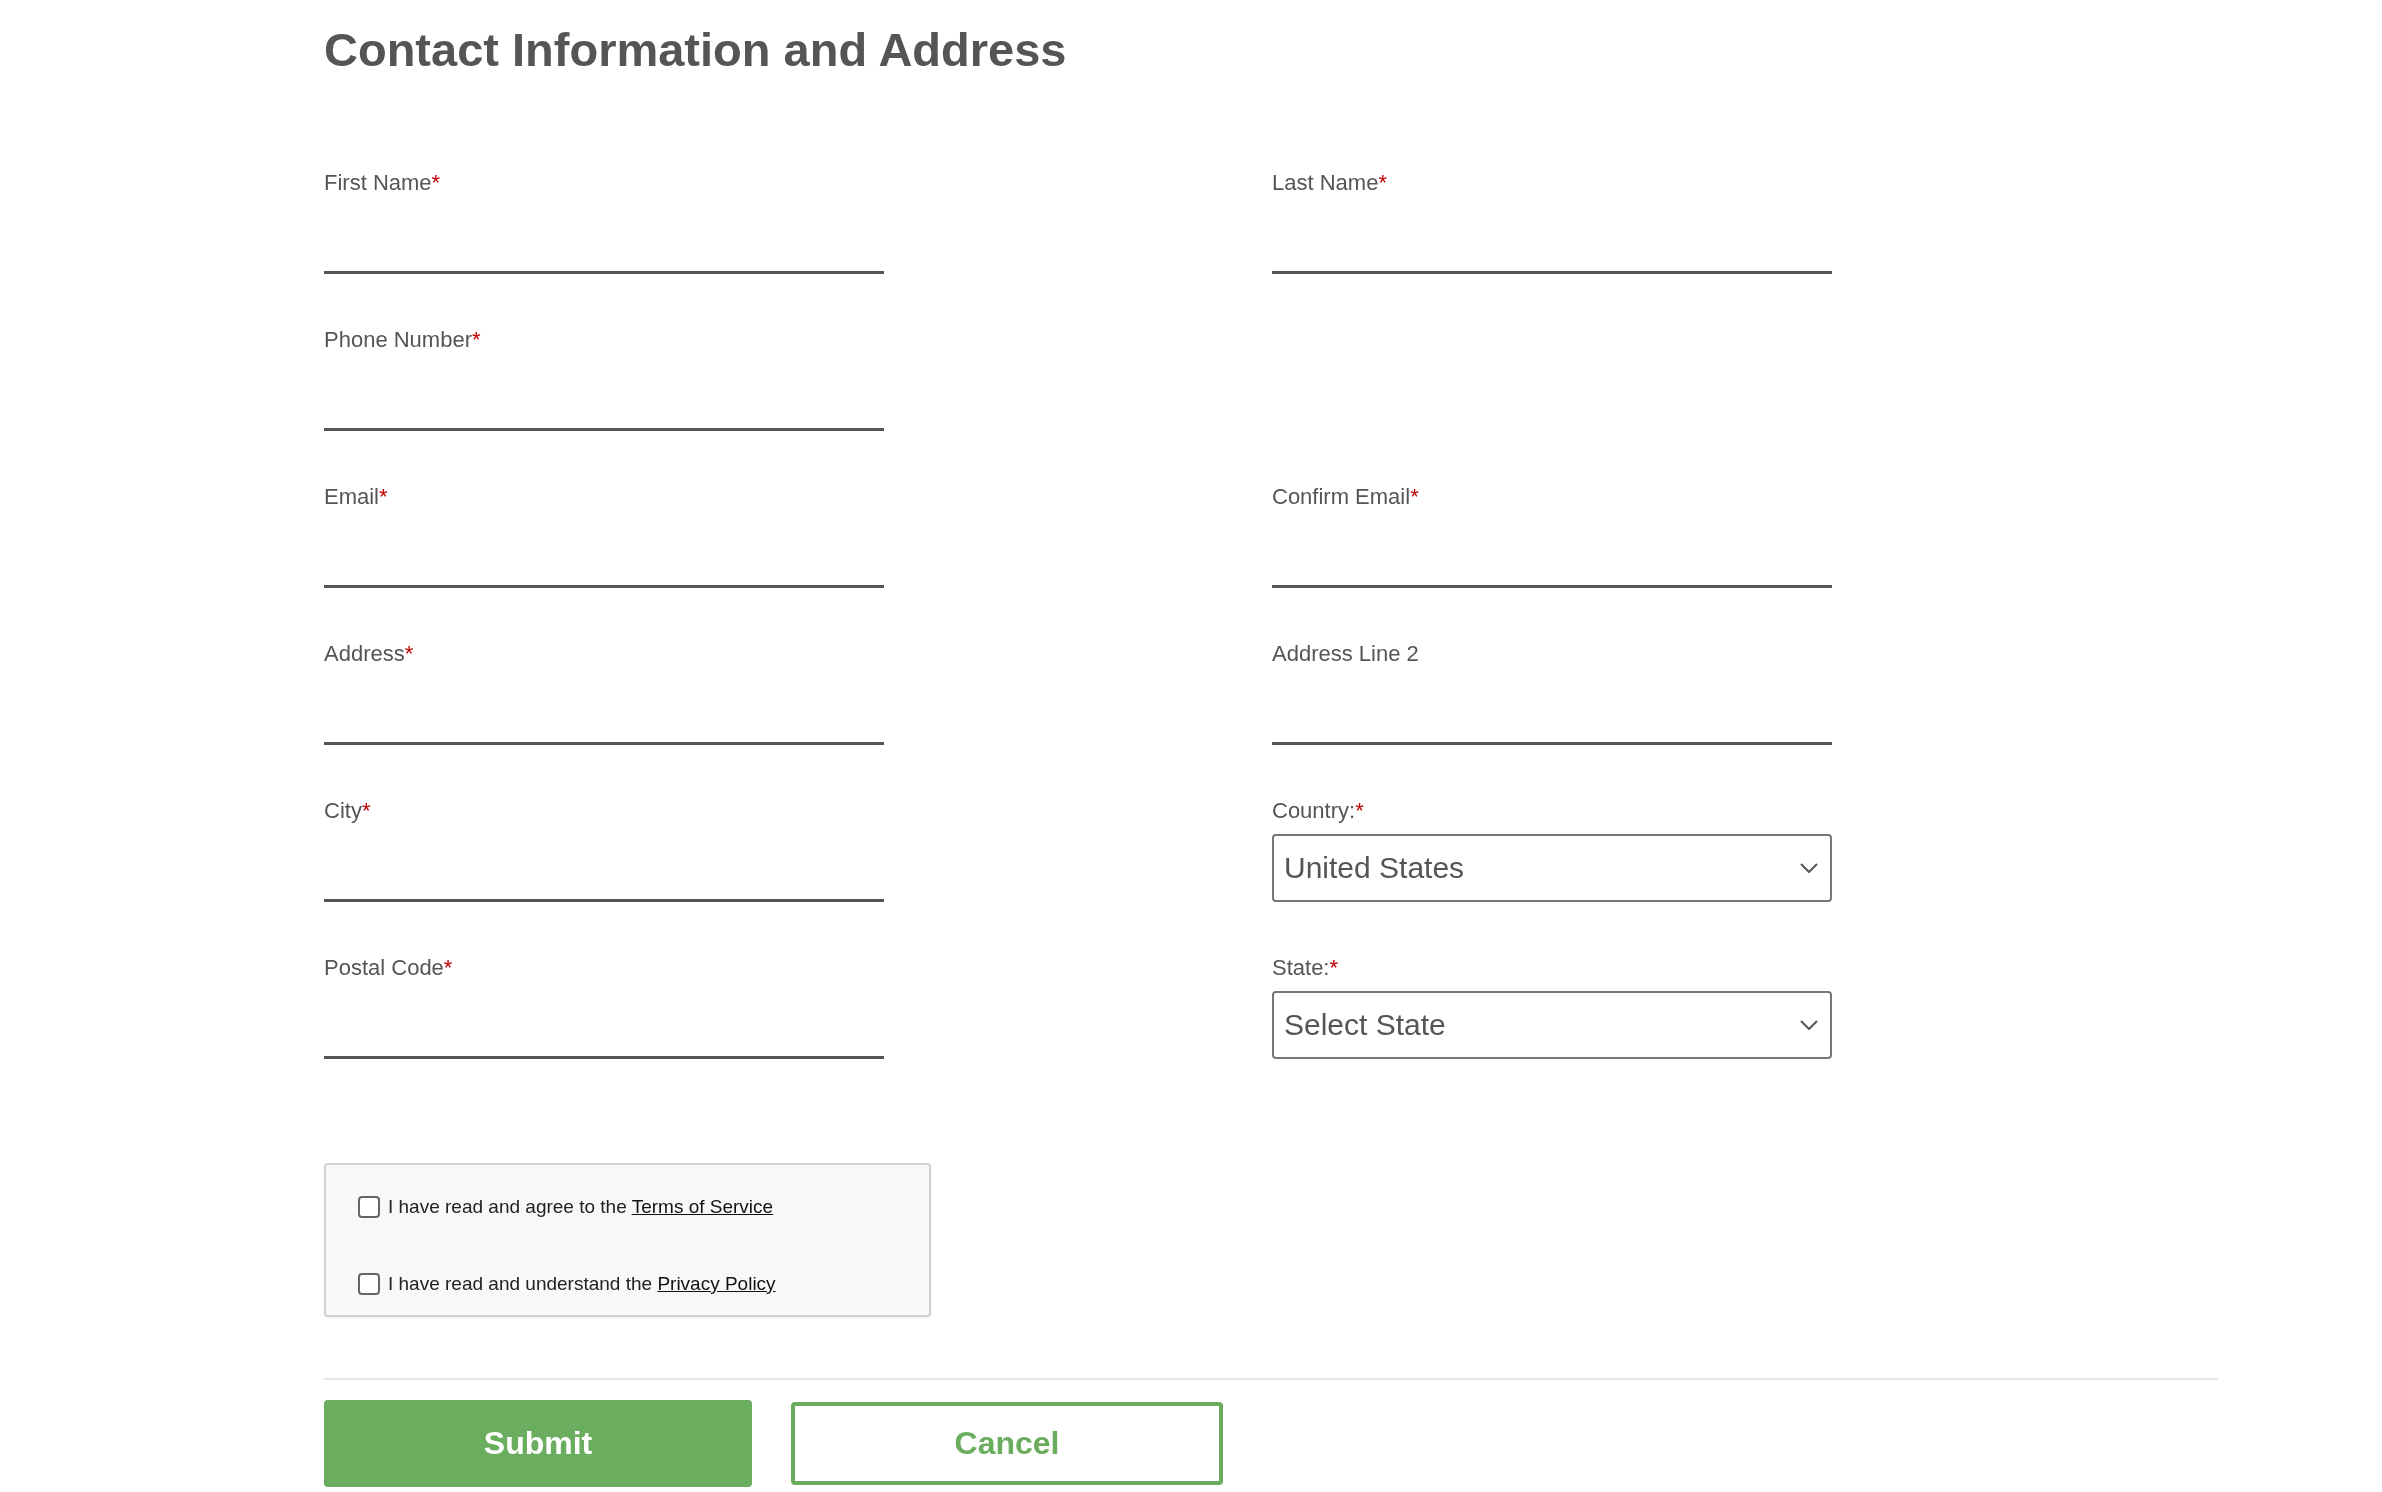 The height and width of the screenshot is (1492, 2382). I want to click on dropdown-field: Select State, so click(1552, 1025).